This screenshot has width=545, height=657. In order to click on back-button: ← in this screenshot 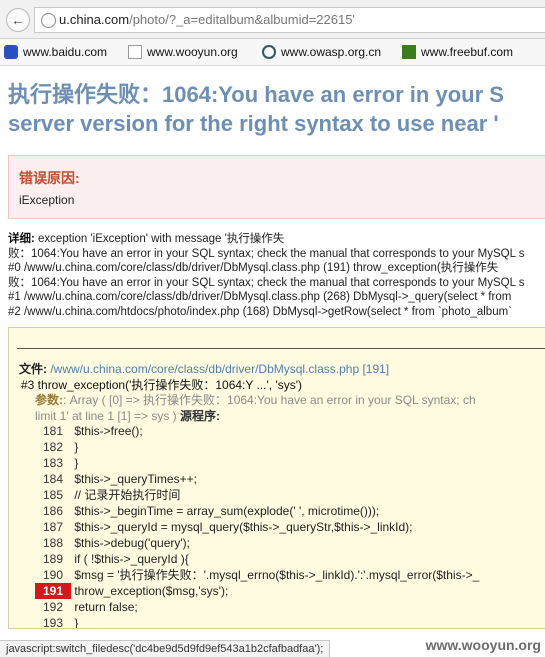, I will do `click(18, 20)`.